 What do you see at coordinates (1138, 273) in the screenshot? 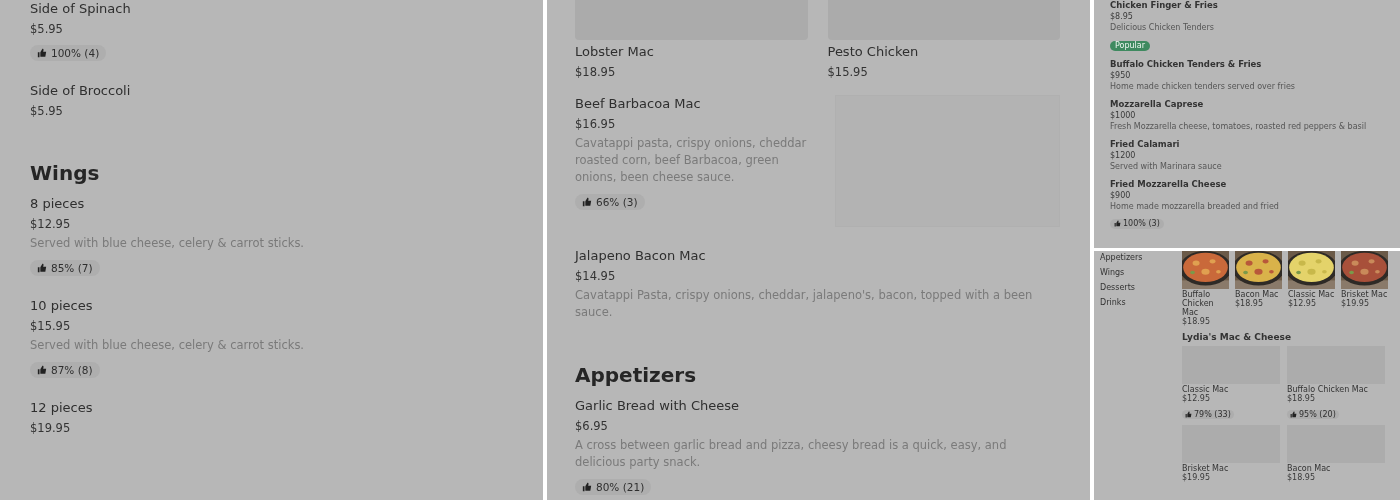
I see `category-link: Wings` at bounding box center [1138, 273].